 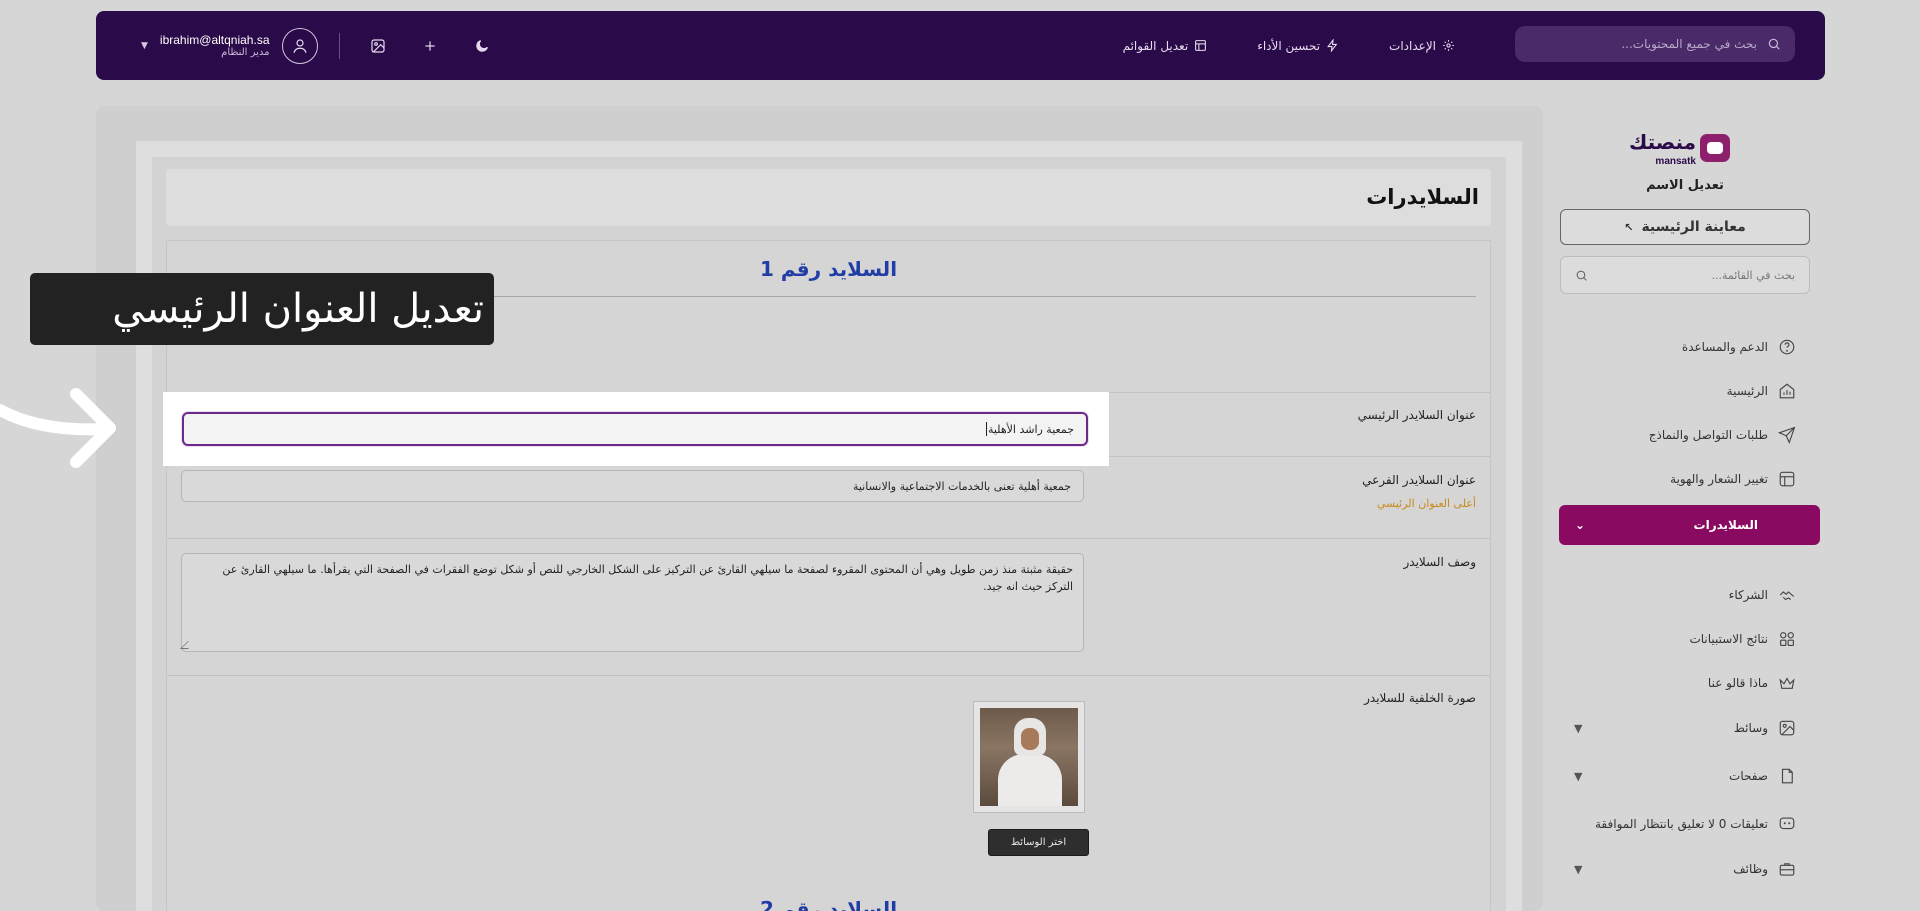 What do you see at coordinates (1748, 595) in the screenshot?
I see `sidebar-item-label: الشركاء` at bounding box center [1748, 595].